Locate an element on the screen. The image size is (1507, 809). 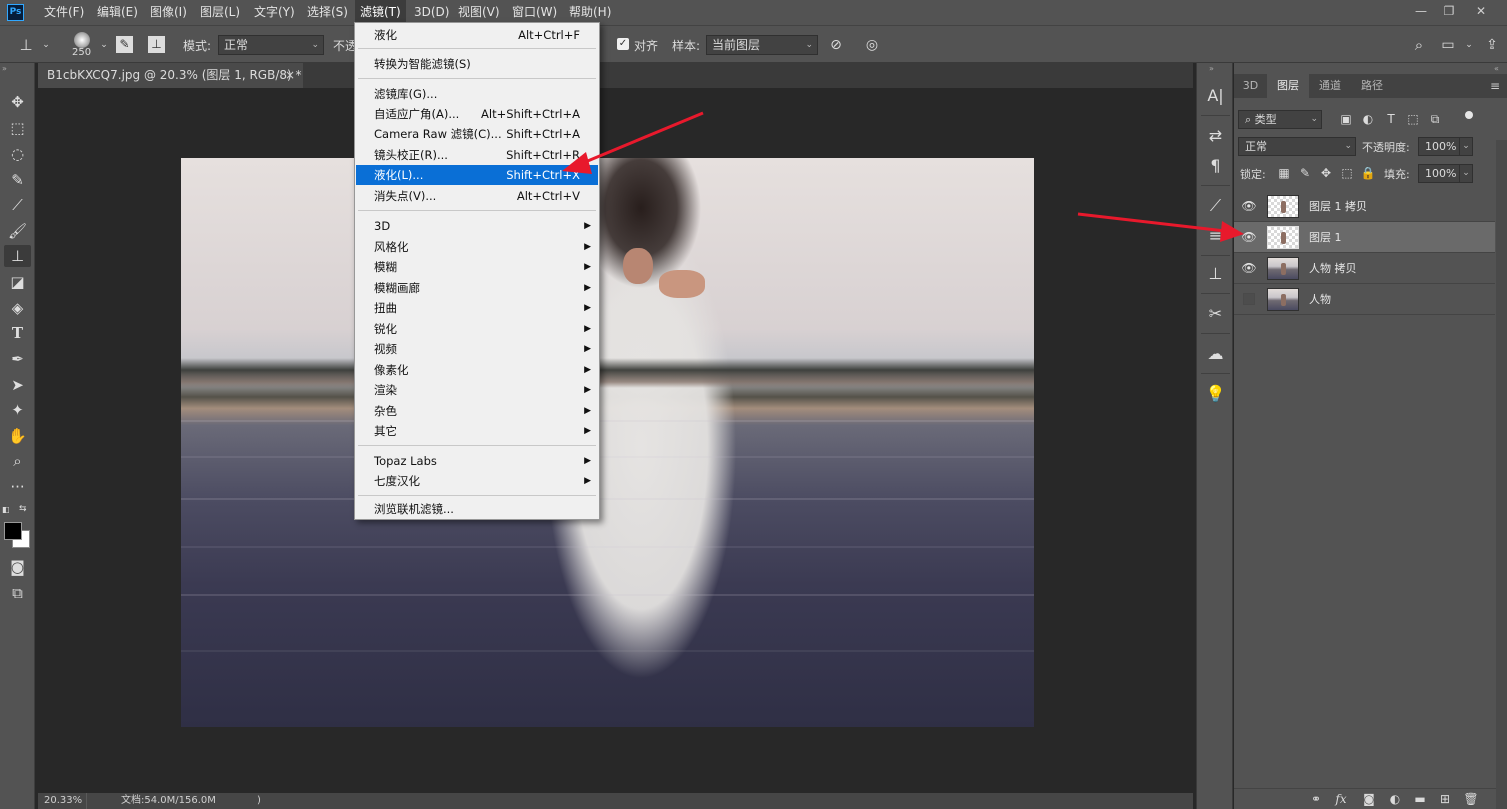
eraser-tool-icon: ◪ is located at coordinates (17, 282).